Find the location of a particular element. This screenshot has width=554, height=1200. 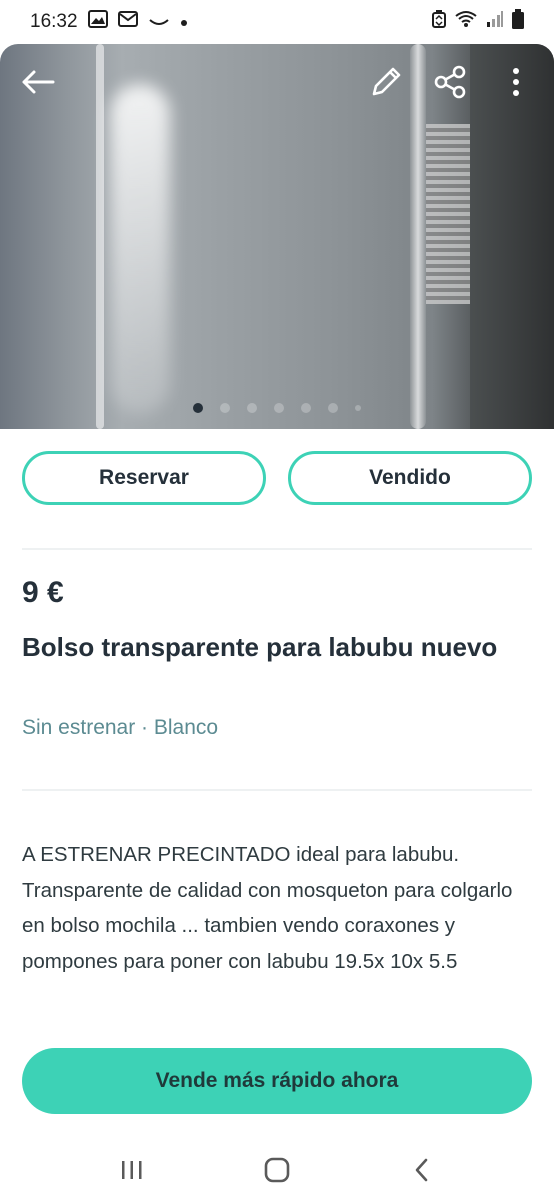

sell-faster-button: Vende más rápido ahora is located at coordinates (277, 1081).